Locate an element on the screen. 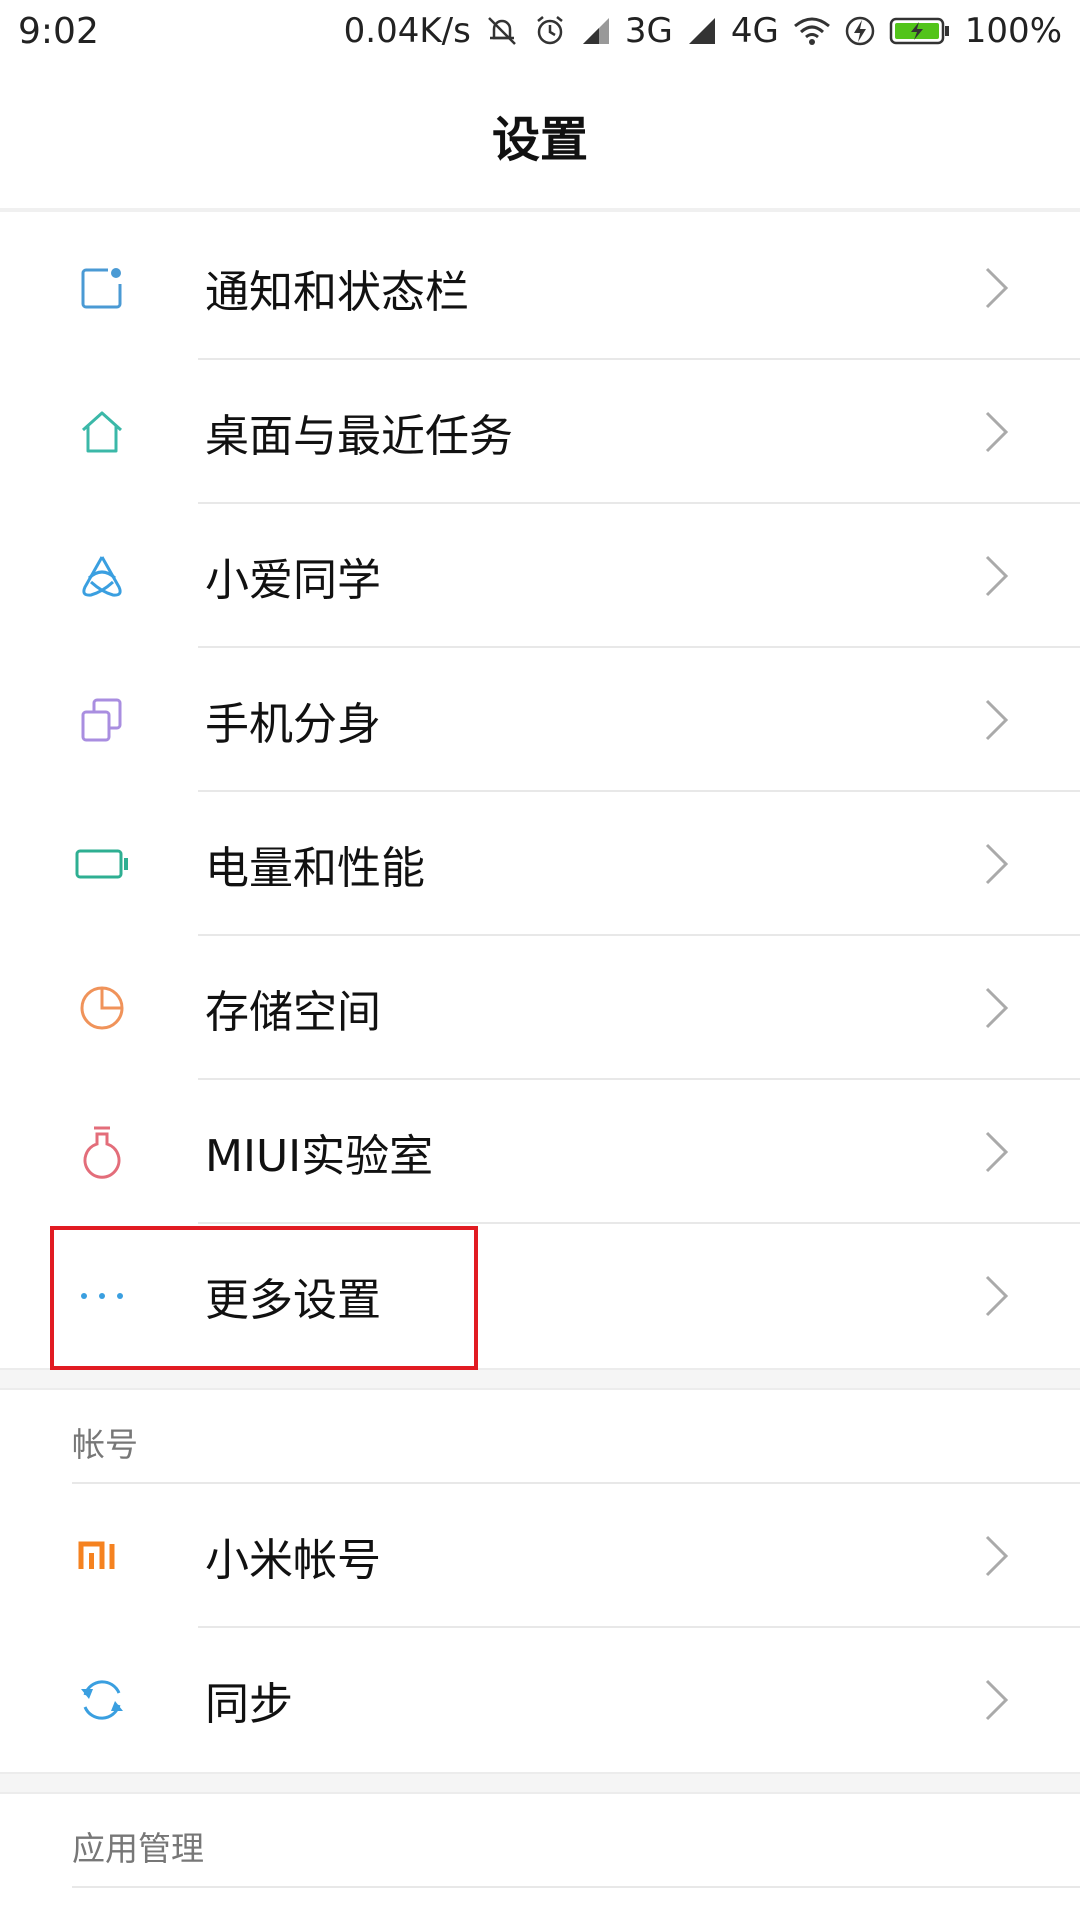 This screenshot has width=1080, height=1920. battery-icon is located at coordinates (102, 864).